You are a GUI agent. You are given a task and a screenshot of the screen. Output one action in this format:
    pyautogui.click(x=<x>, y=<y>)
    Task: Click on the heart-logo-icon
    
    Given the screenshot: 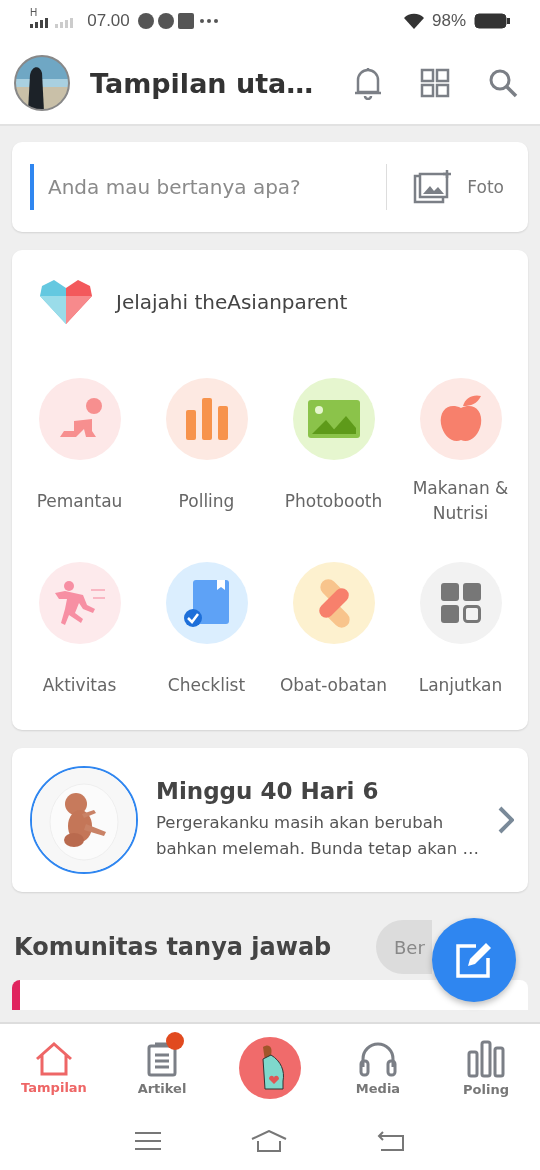 What is the action you would take?
    pyautogui.click(x=66, y=302)
    